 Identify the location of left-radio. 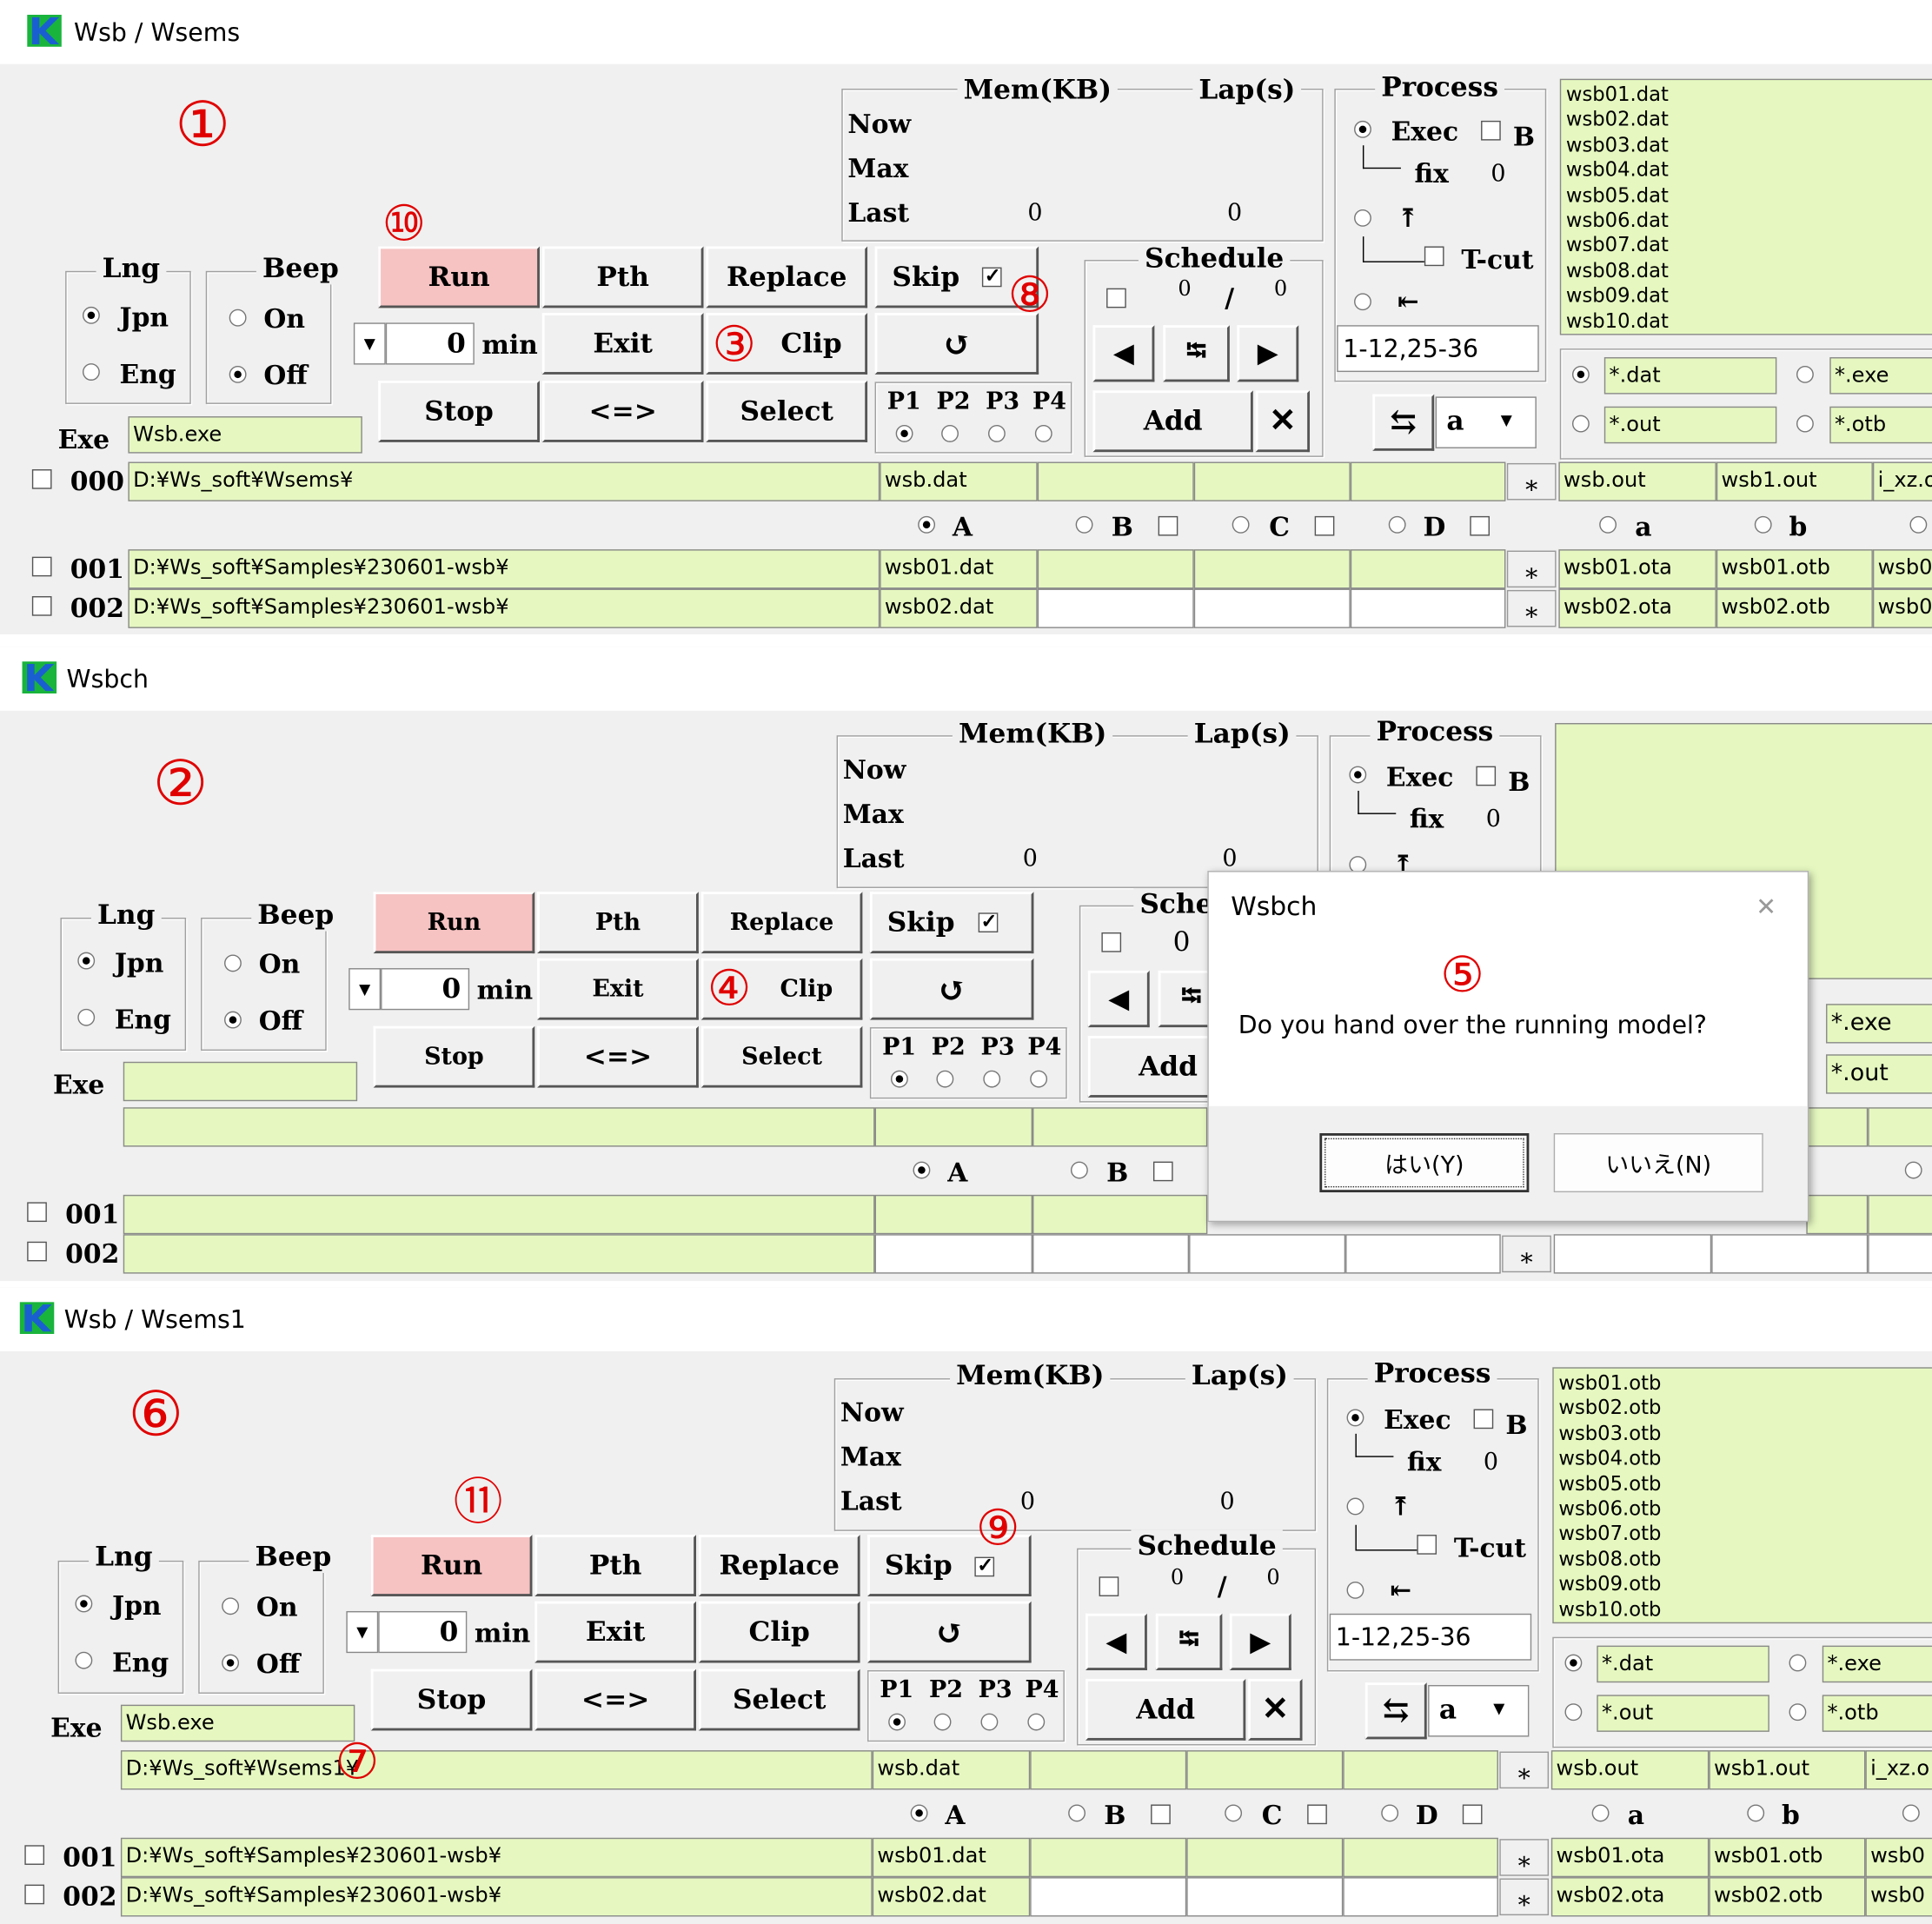
(1355, 1590).